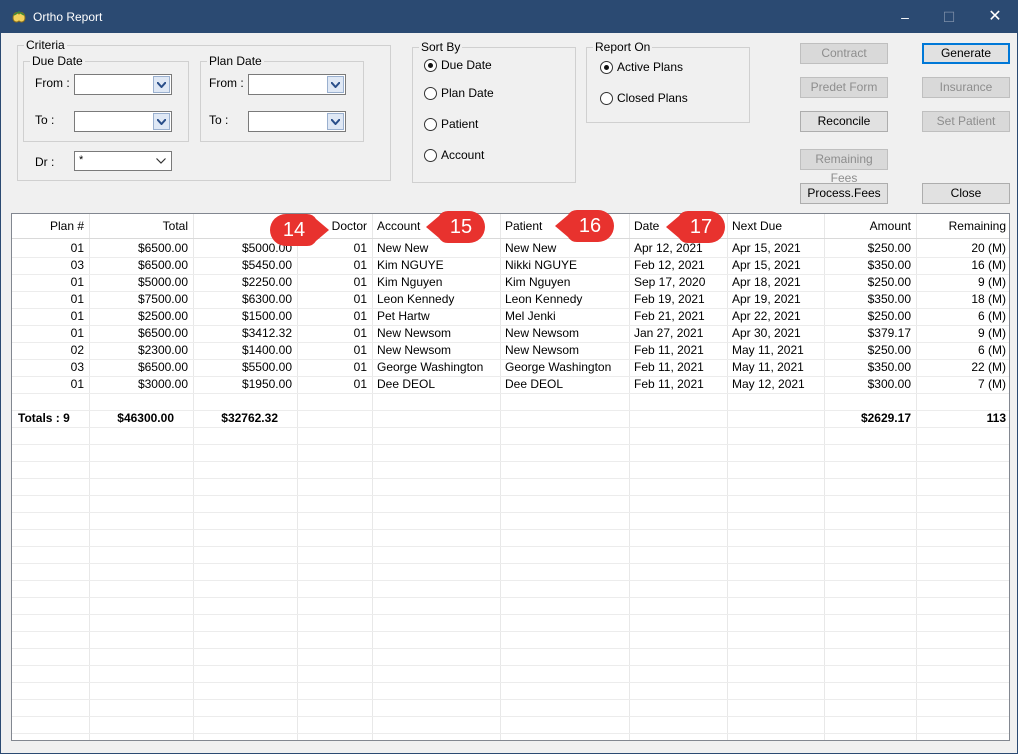  What do you see at coordinates (77, 367) in the screenshot?
I see `table-cell: 03` at bounding box center [77, 367].